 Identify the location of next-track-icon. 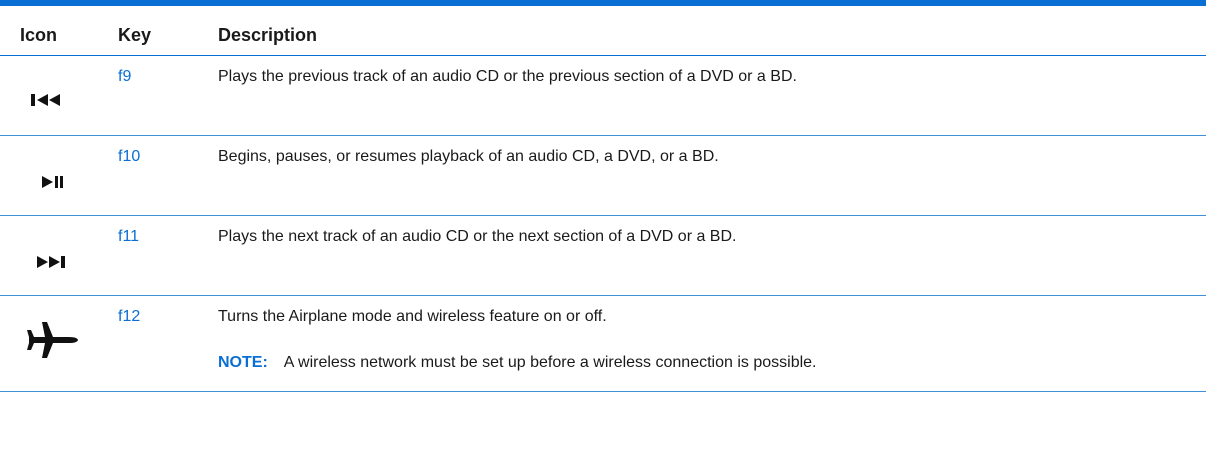
(52, 262).